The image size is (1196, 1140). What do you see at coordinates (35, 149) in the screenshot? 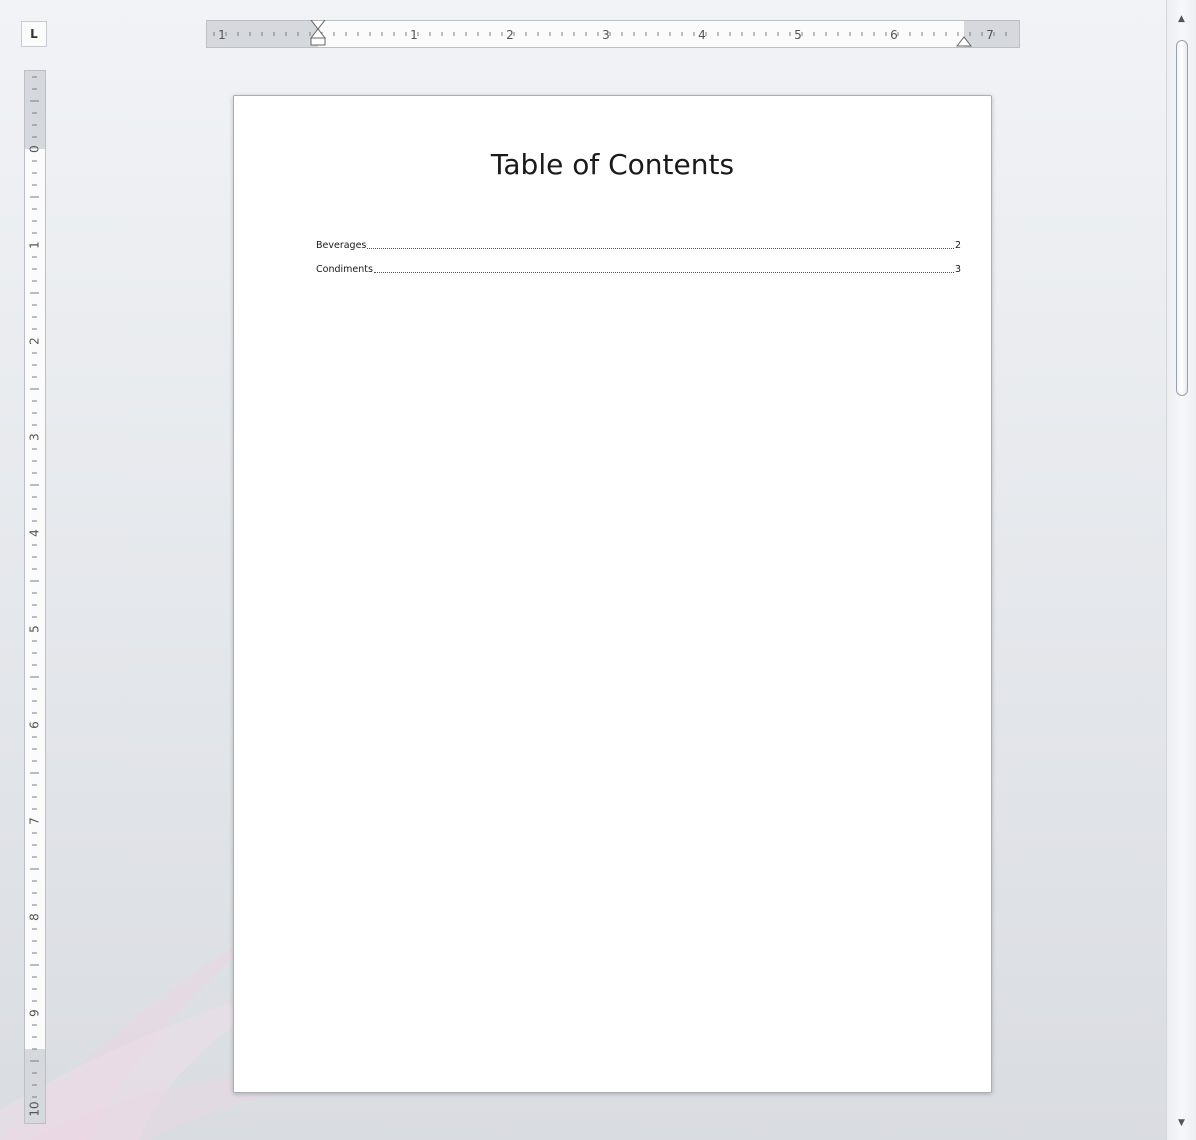
I see `ruler-number: 0` at bounding box center [35, 149].